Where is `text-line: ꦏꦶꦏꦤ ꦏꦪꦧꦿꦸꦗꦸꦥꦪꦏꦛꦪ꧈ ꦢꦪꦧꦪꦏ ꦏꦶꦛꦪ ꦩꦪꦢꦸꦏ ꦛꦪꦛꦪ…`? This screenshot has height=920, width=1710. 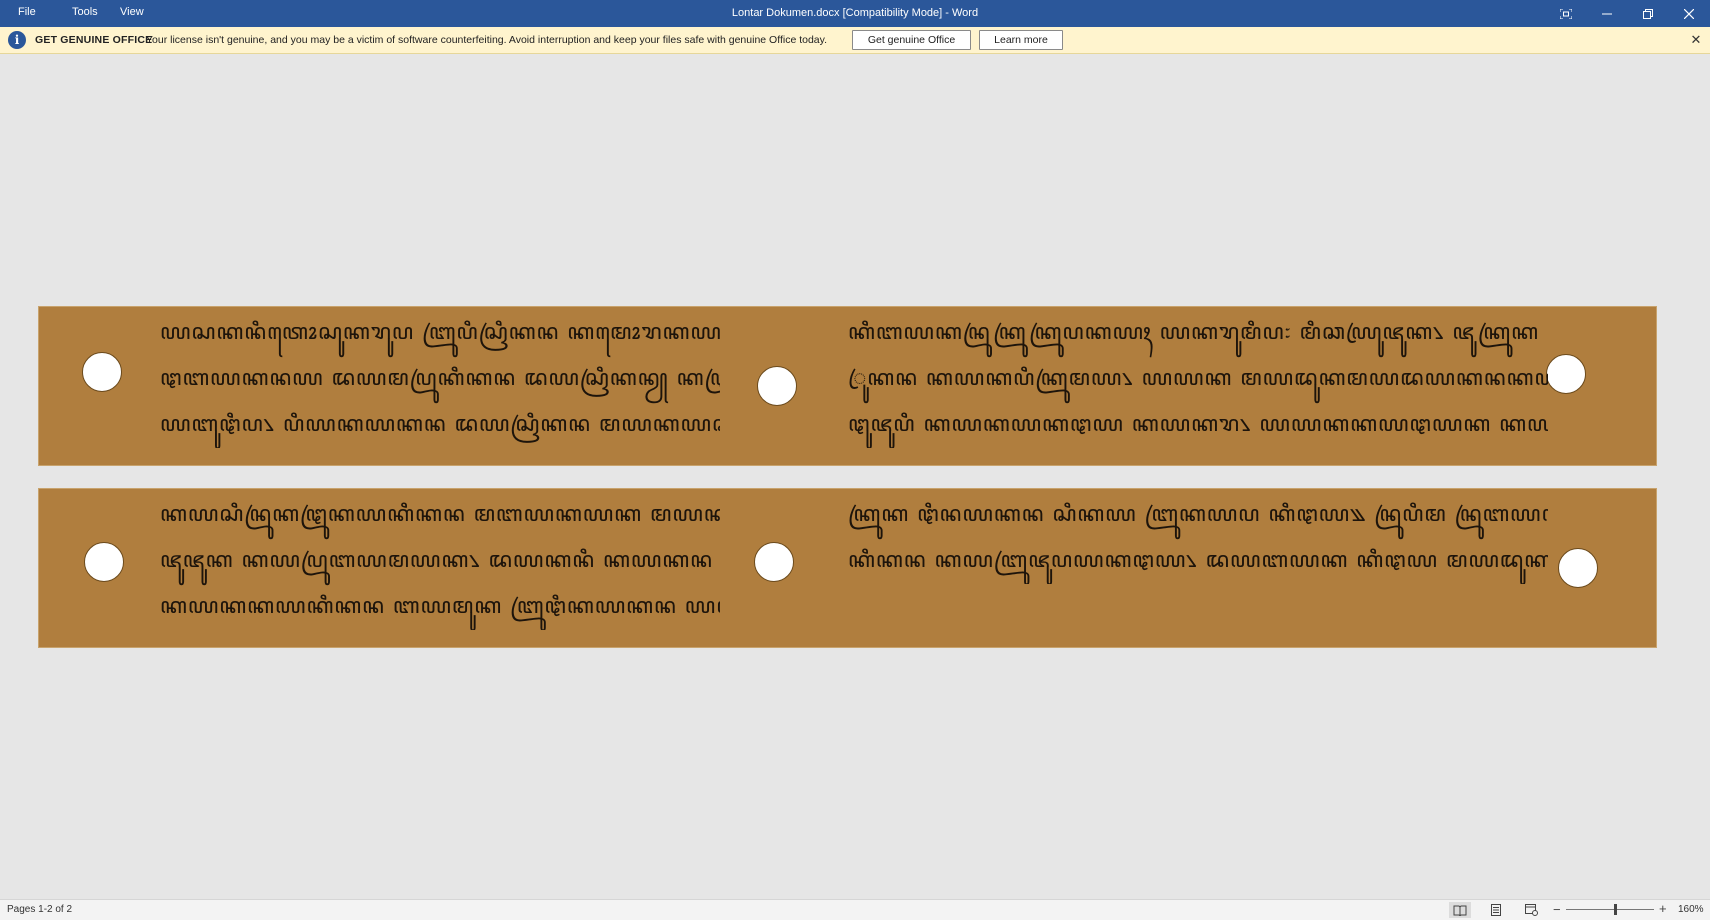 text-line: ꦏꦶꦏꦤ ꦏꦪꦧꦿꦸꦗꦸꦥꦪꦏꦛꦪ꧈ ꦢꦪꦧꦪꦏ ꦏꦶꦛꦪ ꦩꦪꦢꦸꦏ ꦛꦪꦛꦪ… is located at coordinates (1198, 560).